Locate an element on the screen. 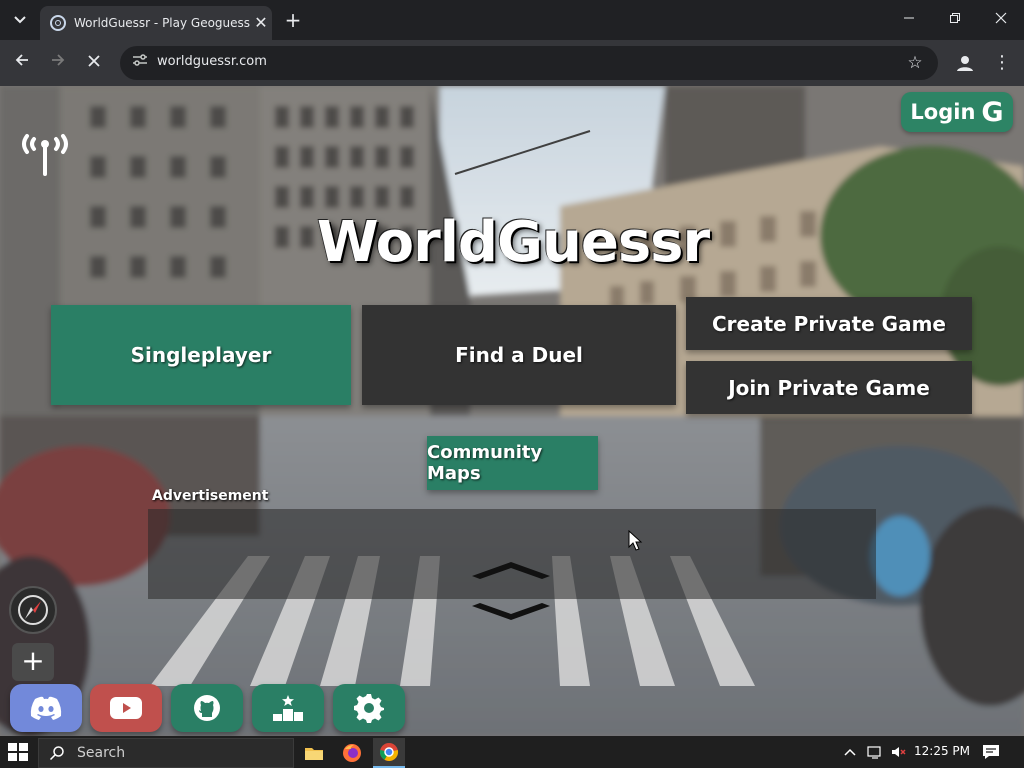  taskbar-clock: 12:25 PM is located at coordinates (942, 751).